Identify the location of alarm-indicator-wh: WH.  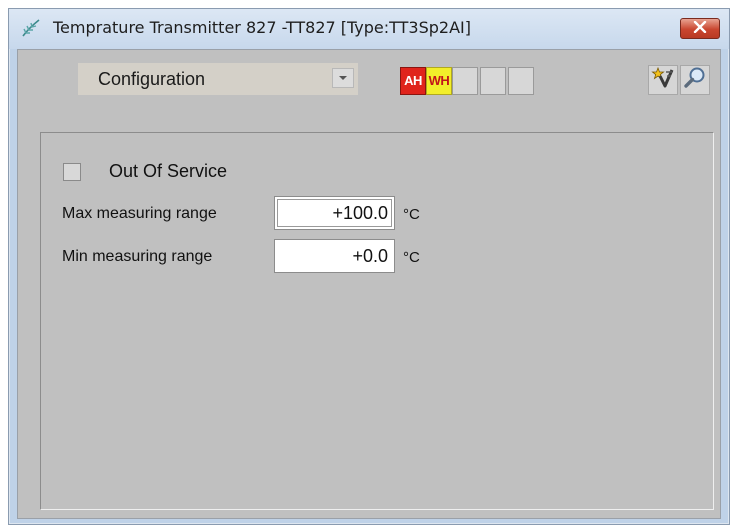
(439, 81).